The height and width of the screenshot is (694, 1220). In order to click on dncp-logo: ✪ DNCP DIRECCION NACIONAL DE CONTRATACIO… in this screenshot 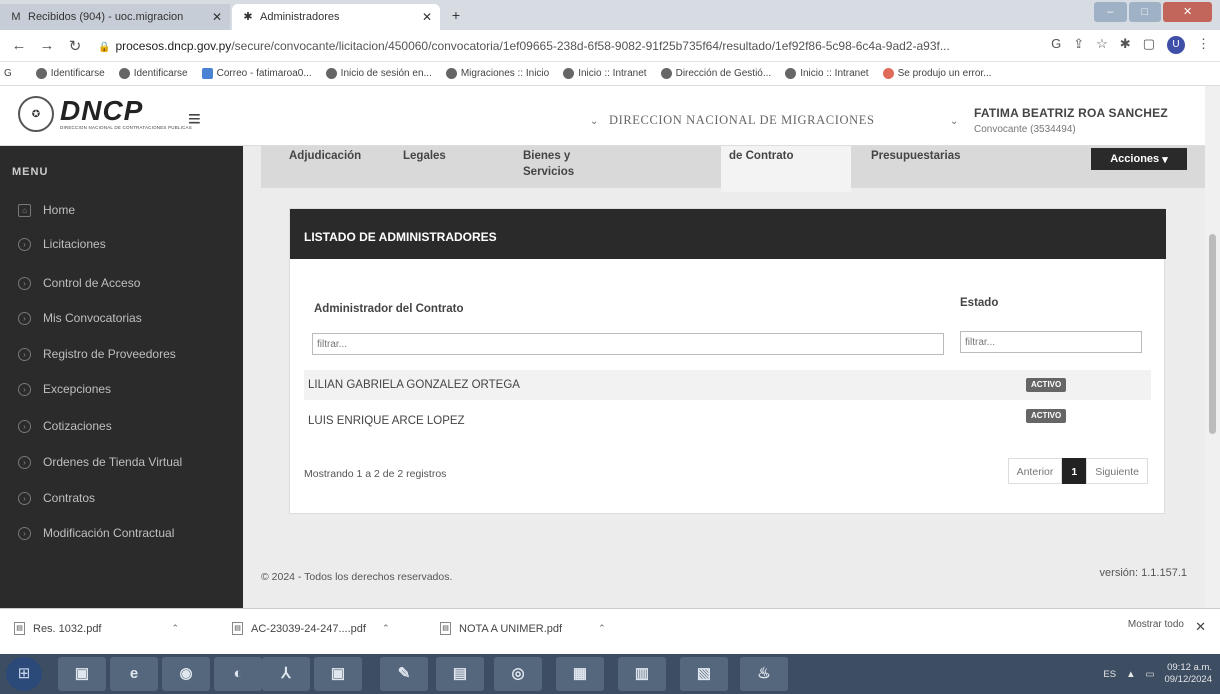, I will do `click(105, 114)`.